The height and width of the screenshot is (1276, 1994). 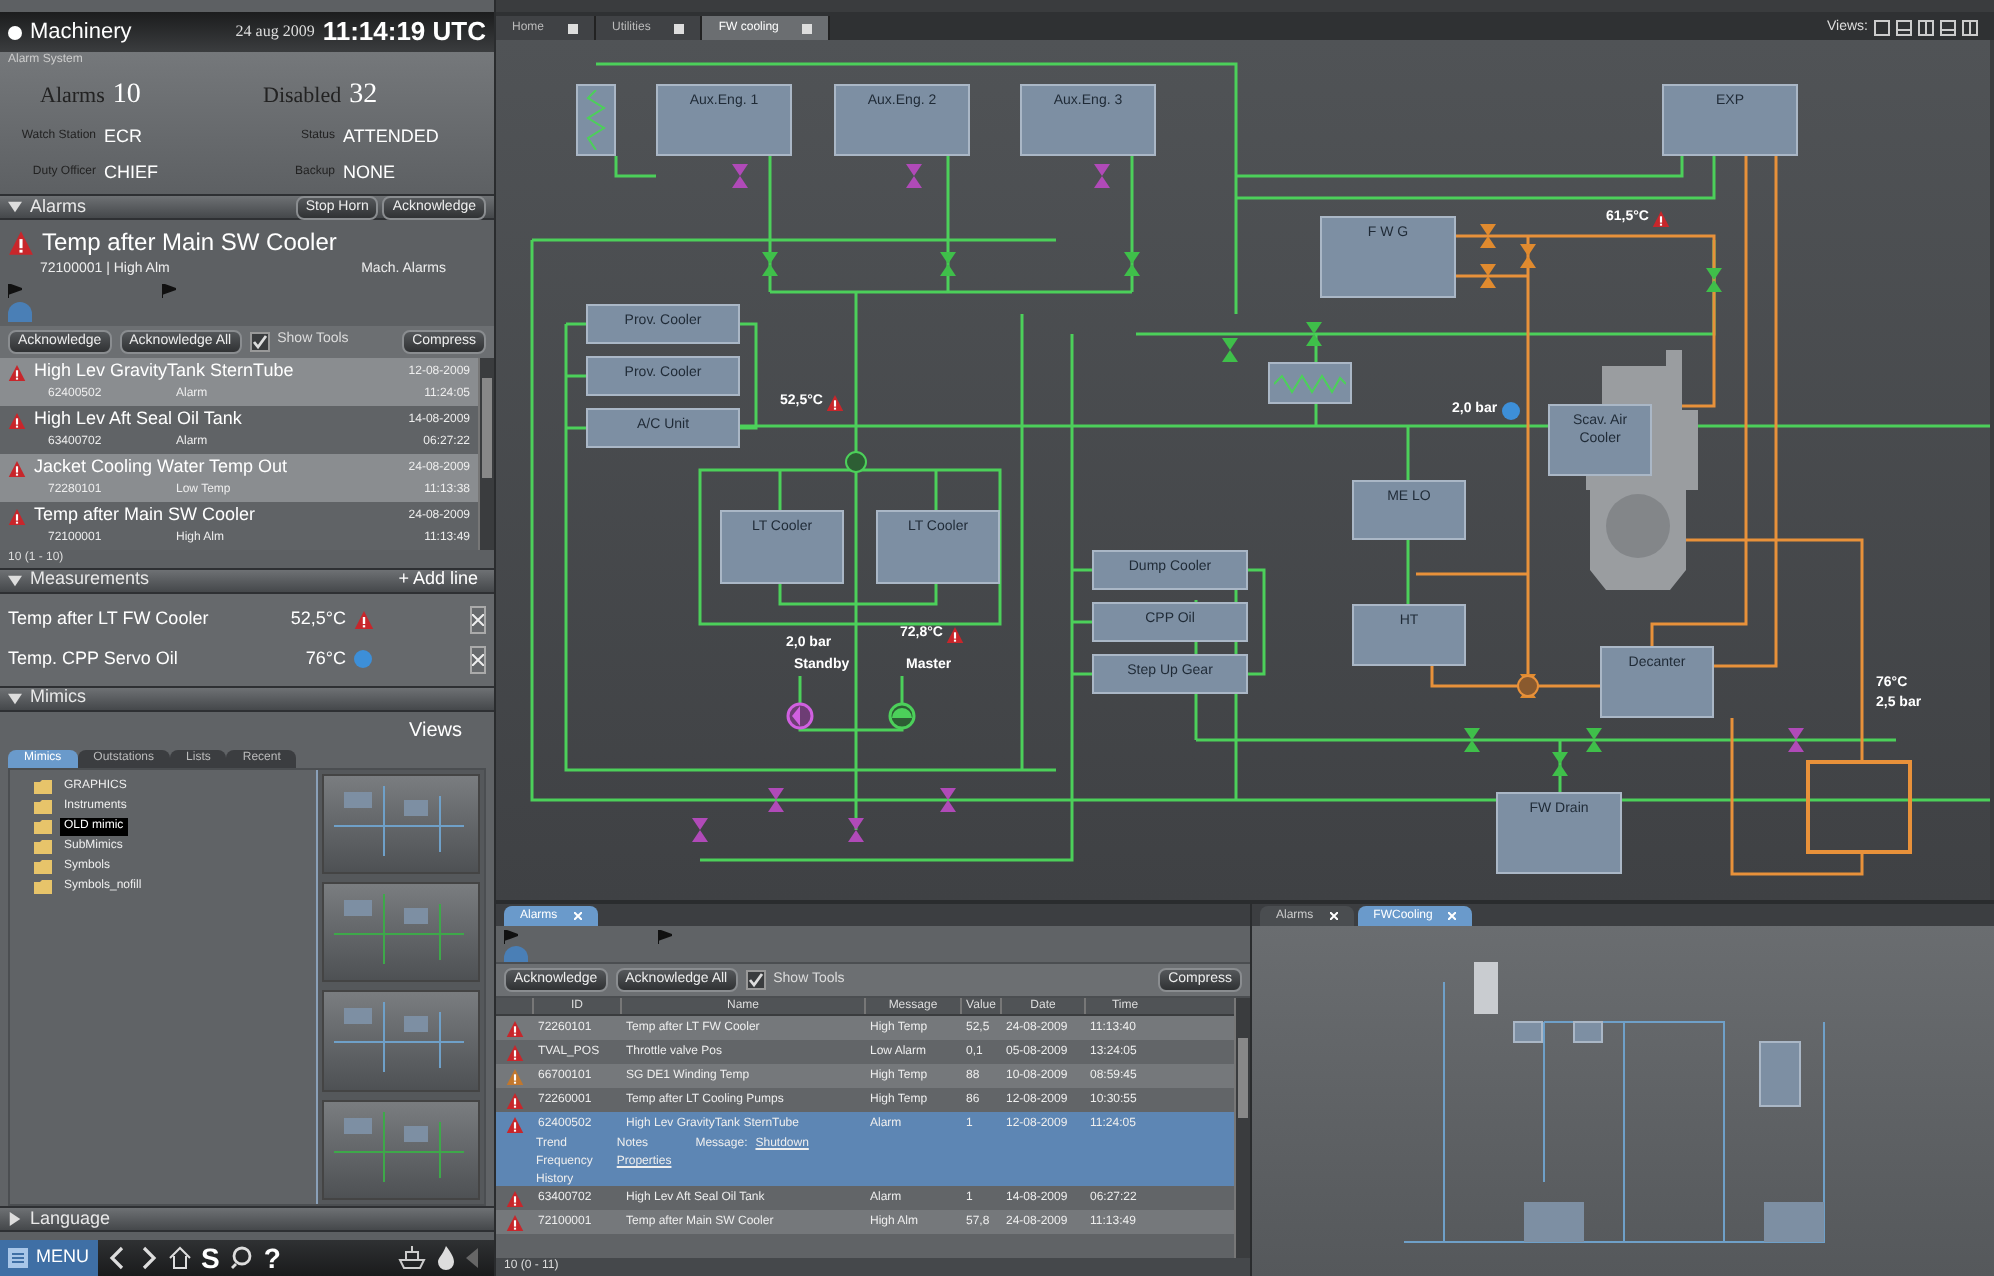 I want to click on alarm-name: High Lev GravityTank SternTube, so click(x=165, y=371).